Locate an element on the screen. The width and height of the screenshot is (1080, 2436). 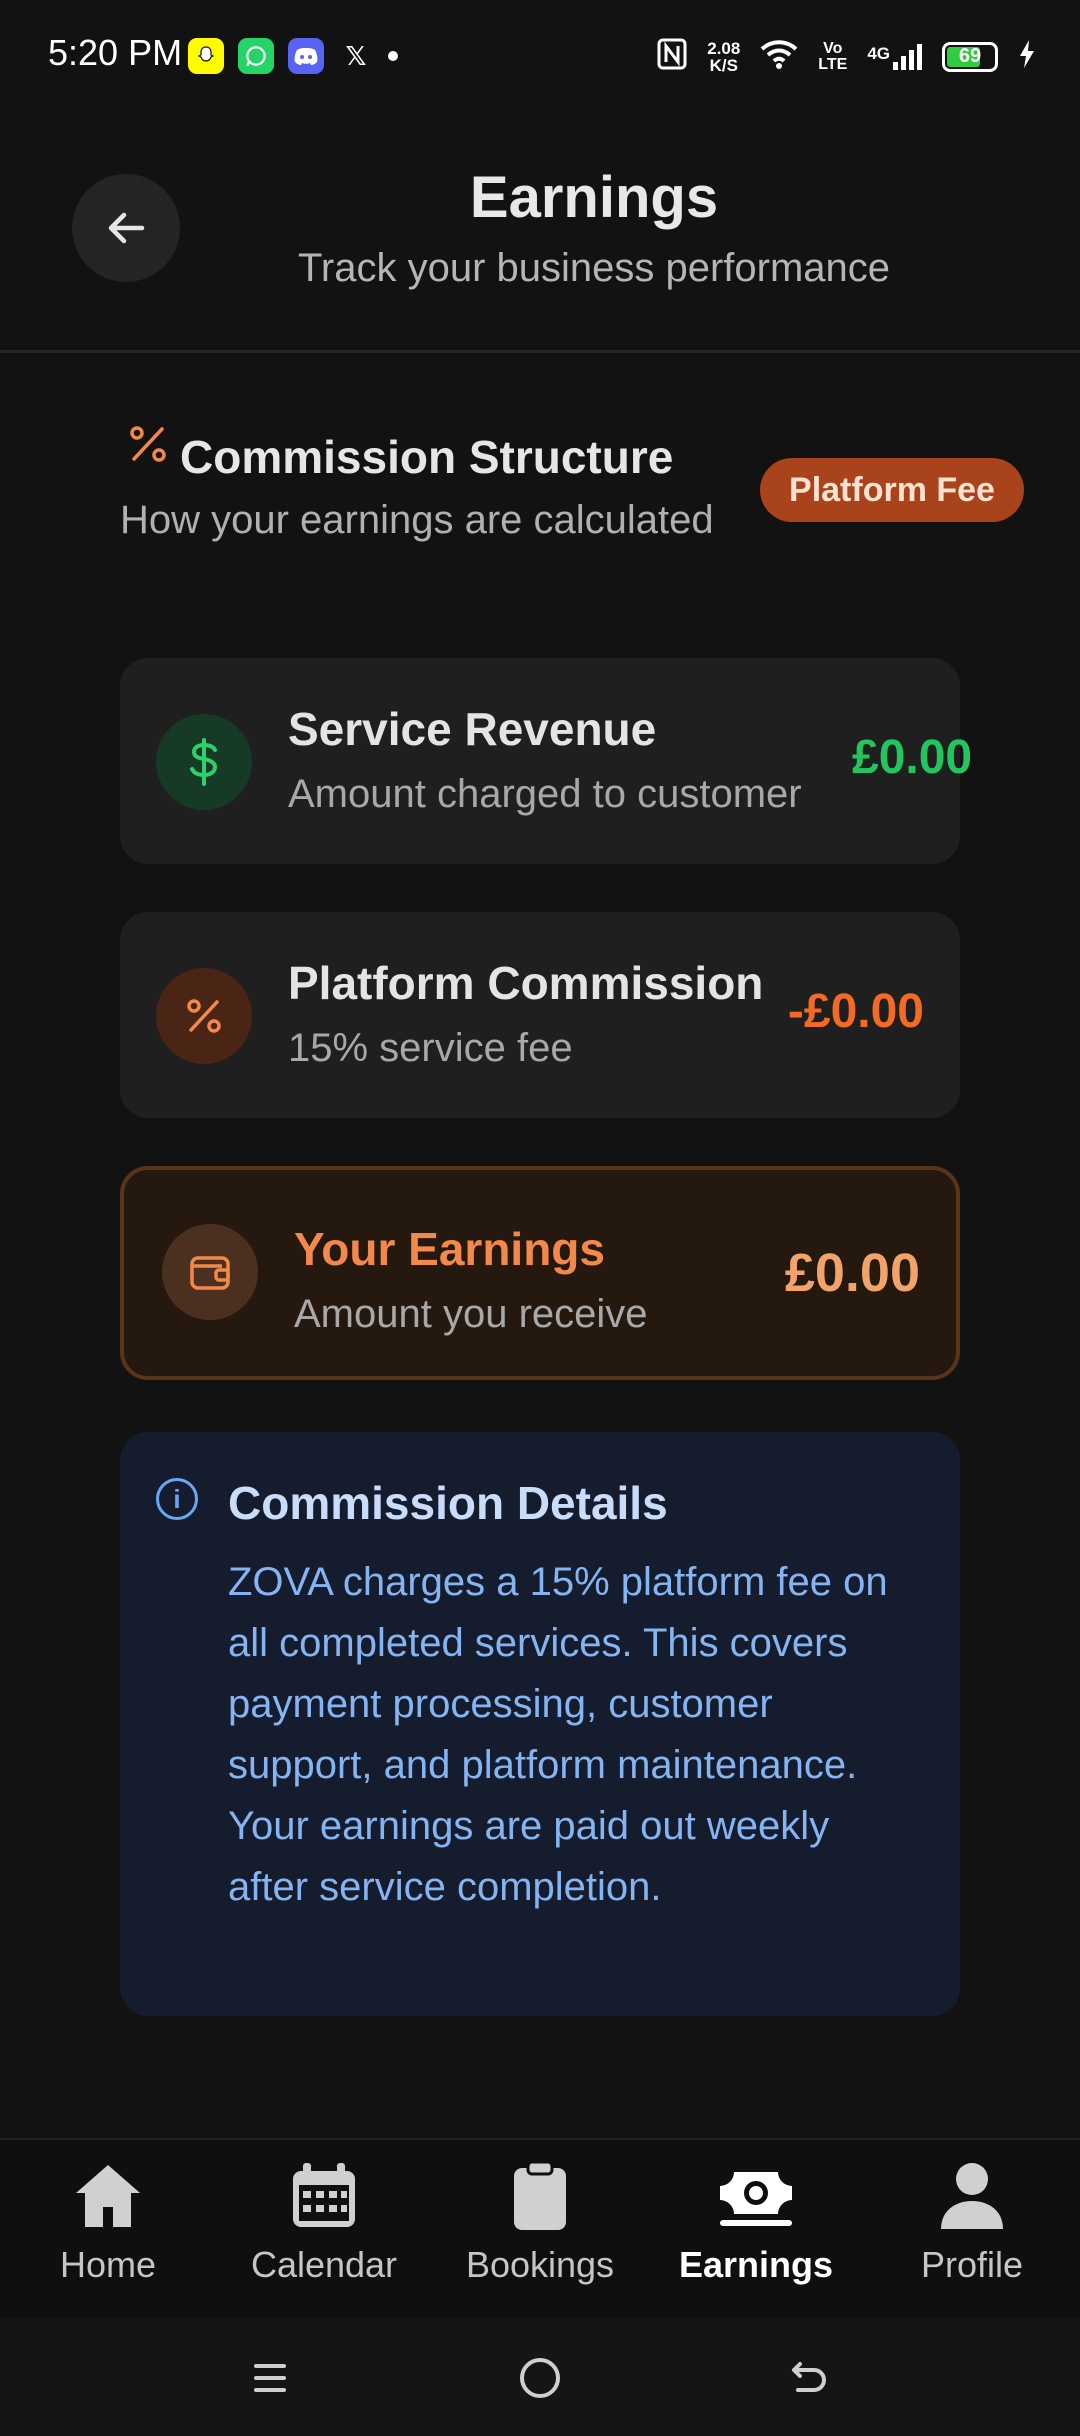
battery-icon: 69 is located at coordinates (970, 56).